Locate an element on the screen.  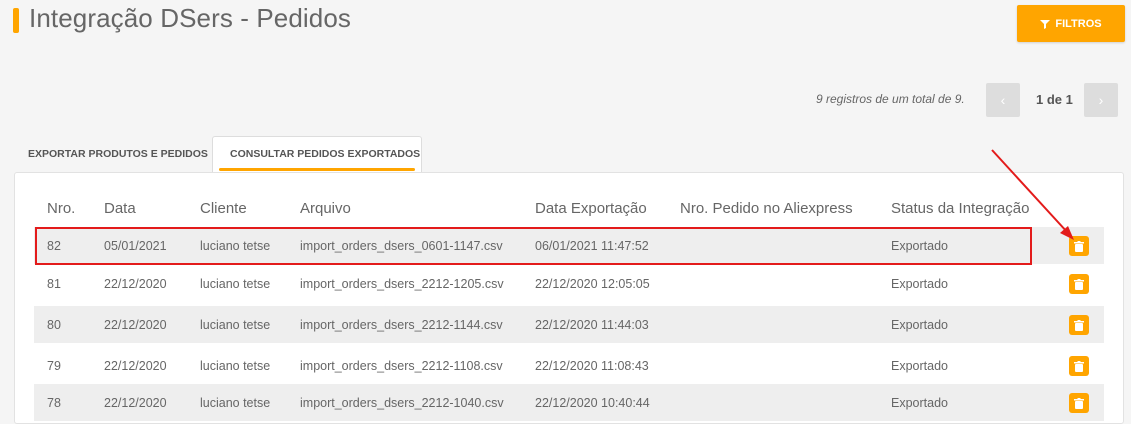
cell-data-exportacao: 22/12/2020 11:08:43 is located at coordinates (592, 366).